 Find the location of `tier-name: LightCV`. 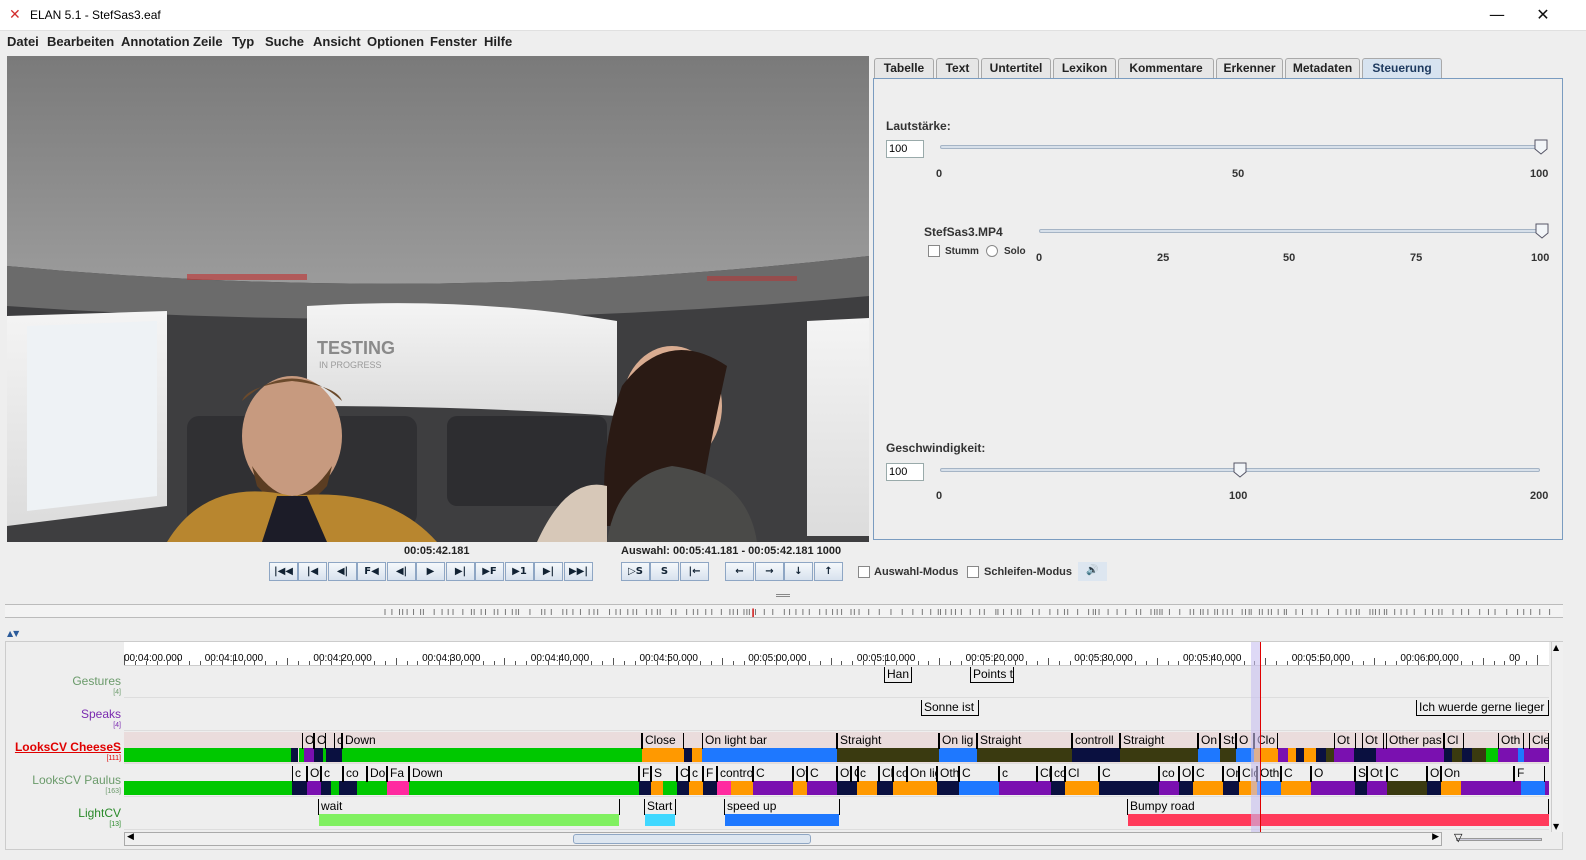

tier-name: LightCV is located at coordinates (63, 813).